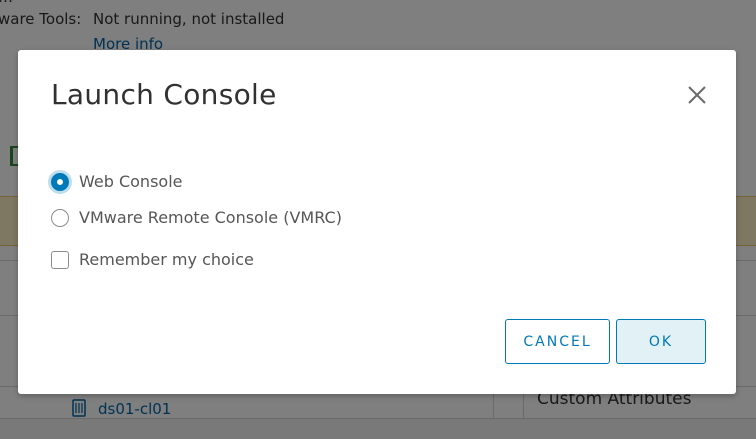 This screenshot has width=756, height=439. I want to click on vmrc-option: VMware Remote Console (VMRC), so click(196, 217).